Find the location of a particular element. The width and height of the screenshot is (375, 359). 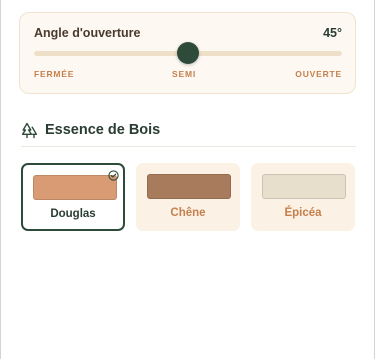

wood-swatch-chene is located at coordinates (189, 186).